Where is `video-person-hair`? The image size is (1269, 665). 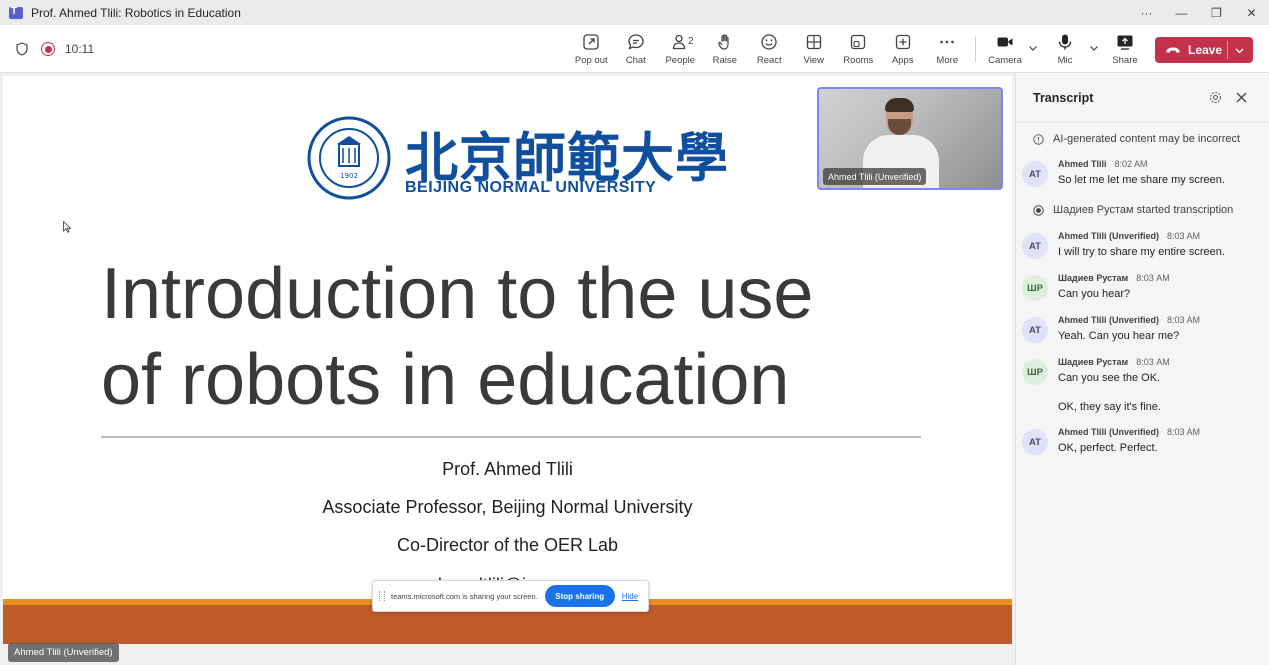 video-person-hair is located at coordinates (899, 105).